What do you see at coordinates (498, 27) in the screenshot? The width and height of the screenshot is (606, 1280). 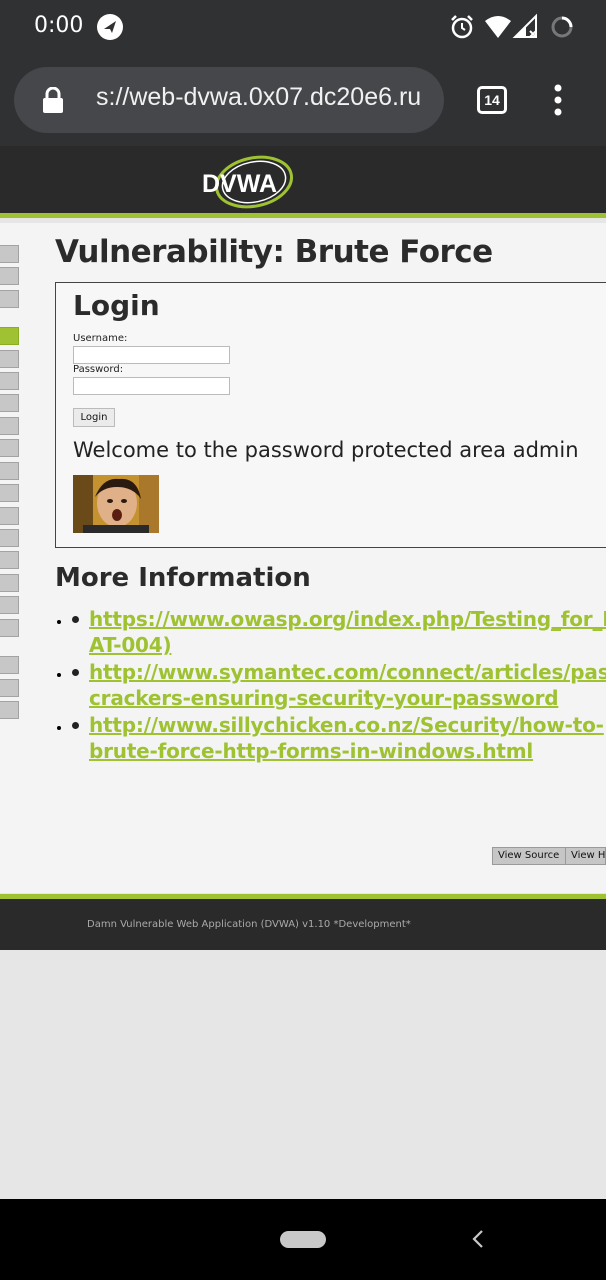 I see `wifi-icon` at bounding box center [498, 27].